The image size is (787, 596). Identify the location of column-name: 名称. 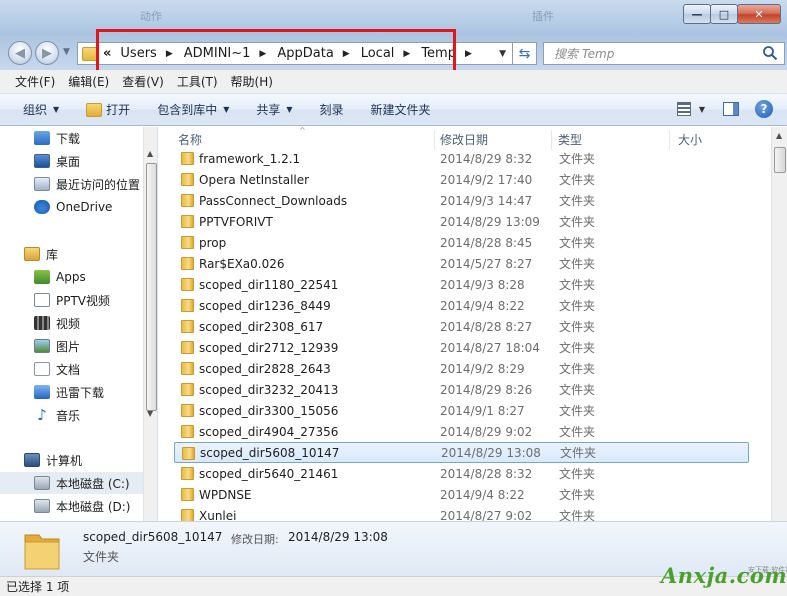
(190, 139).